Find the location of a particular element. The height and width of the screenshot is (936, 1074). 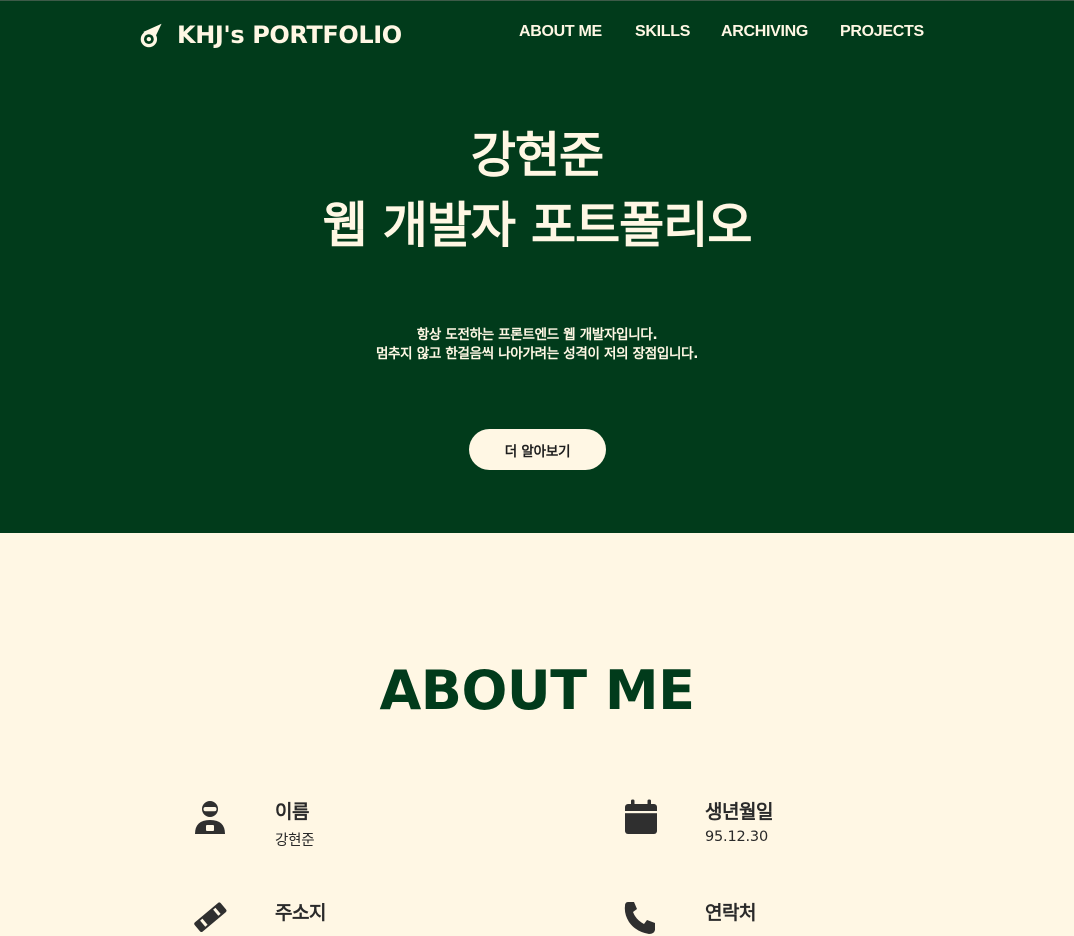

info-label: 이름 is located at coordinates (292, 812).